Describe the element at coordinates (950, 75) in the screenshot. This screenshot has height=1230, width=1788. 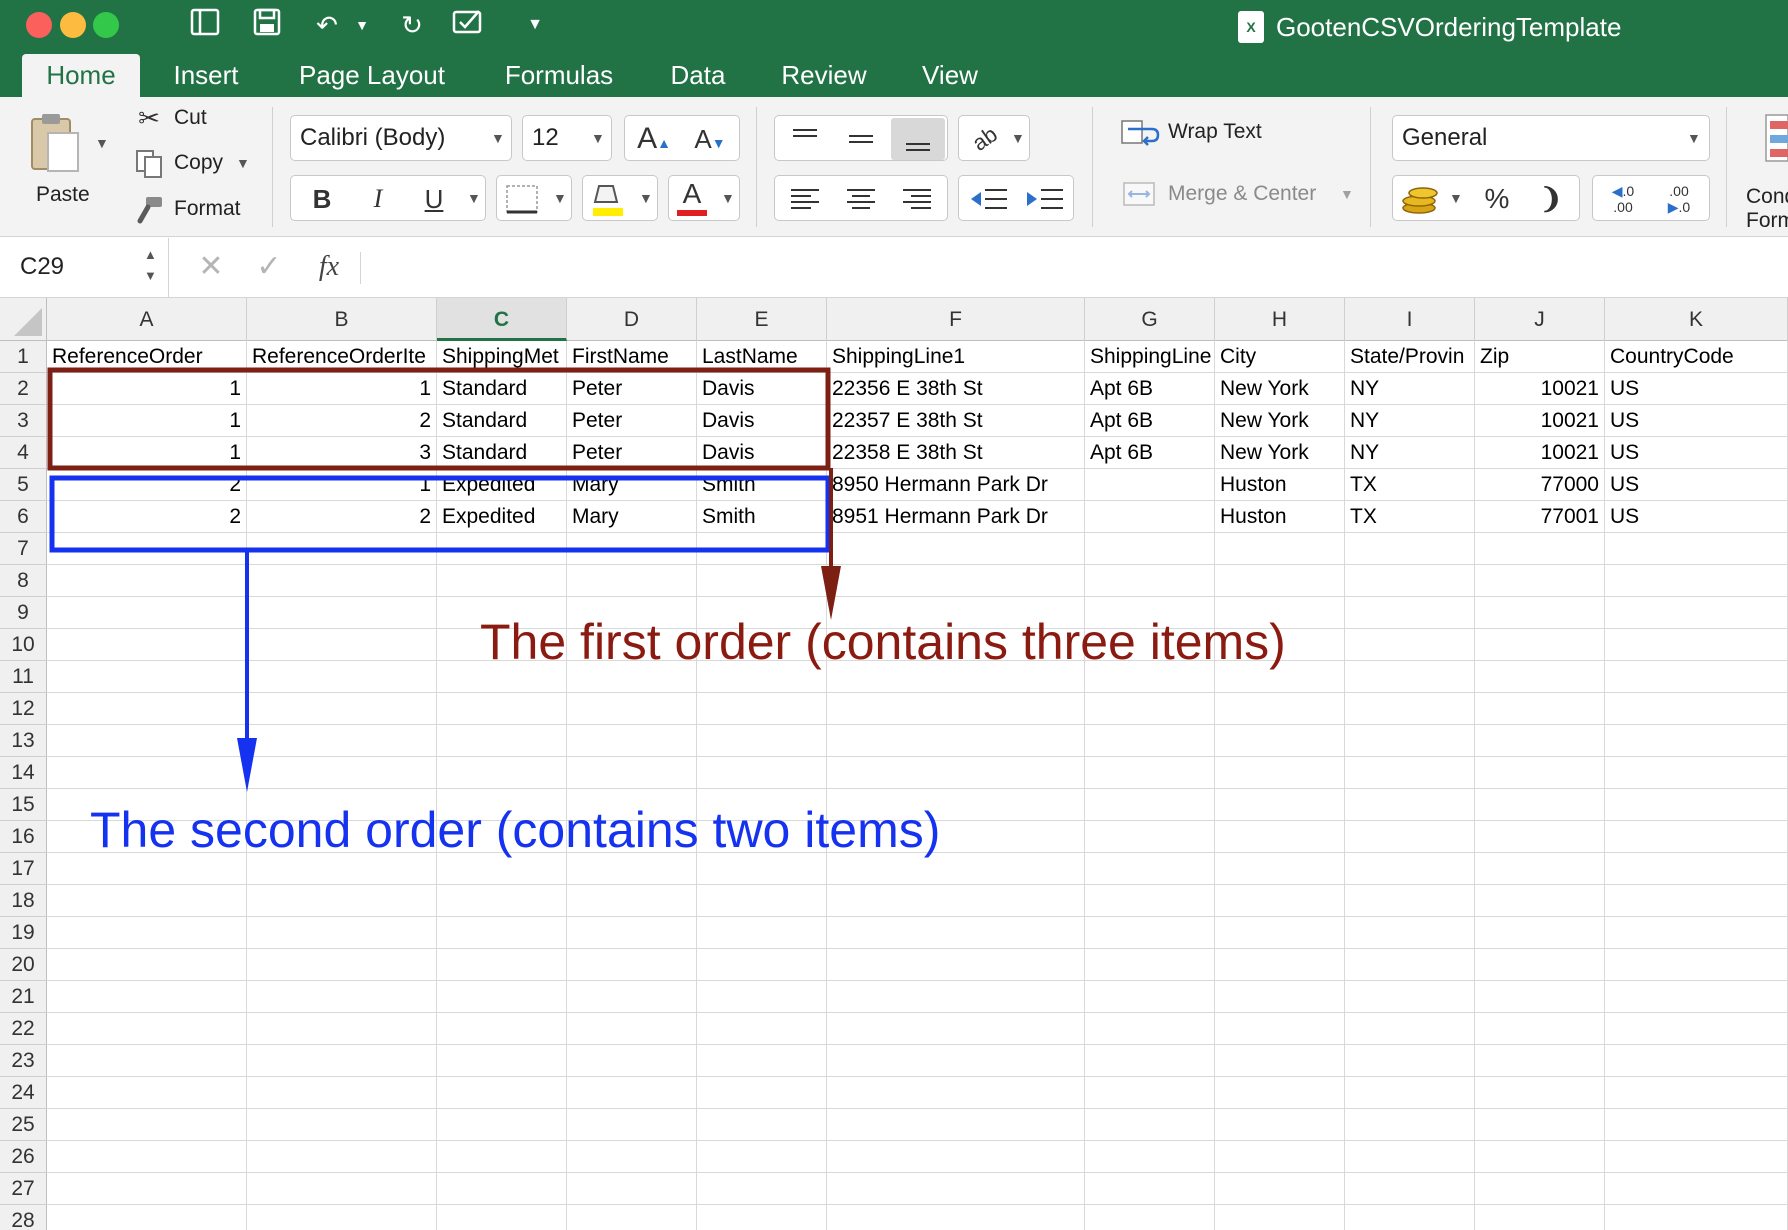
I see `tab-view: View` at that location.